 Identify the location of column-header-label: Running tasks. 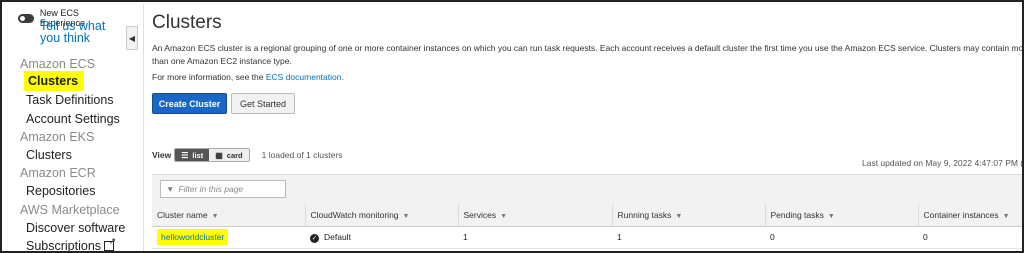
(644, 214).